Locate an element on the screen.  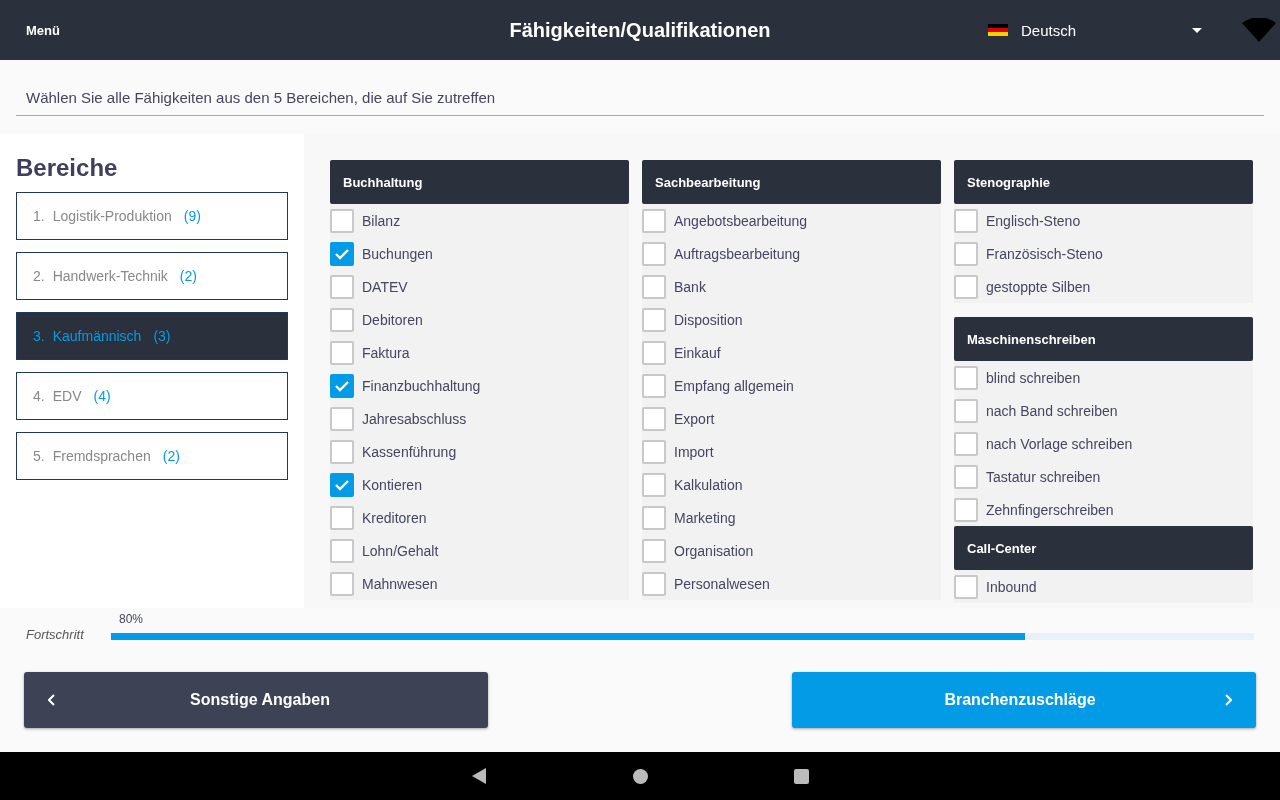
progress-percentage: 80% is located at coordinates (132, 619).